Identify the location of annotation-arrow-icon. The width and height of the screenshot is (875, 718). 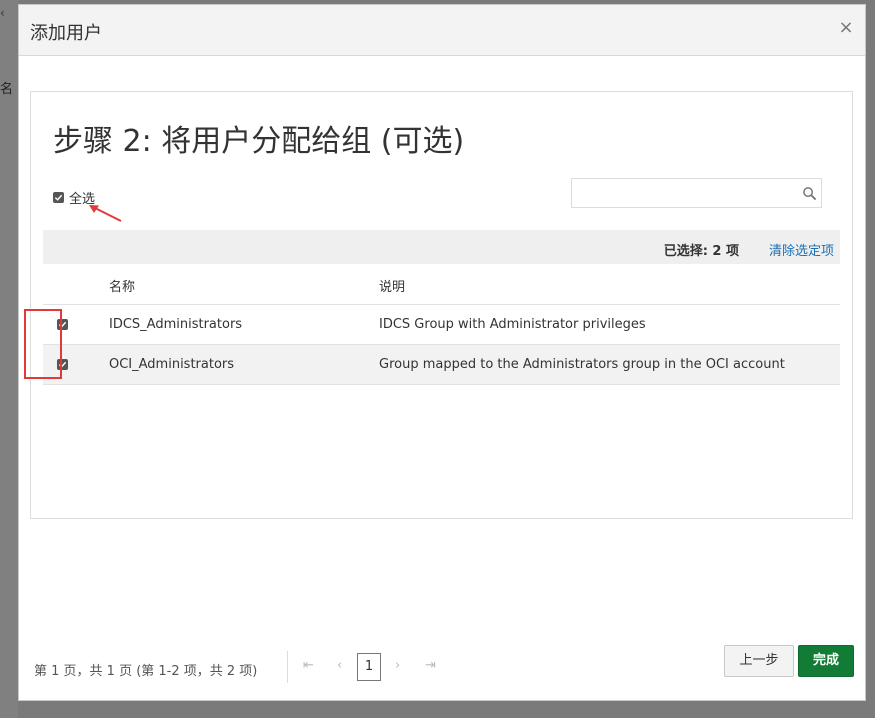
(105, 213).